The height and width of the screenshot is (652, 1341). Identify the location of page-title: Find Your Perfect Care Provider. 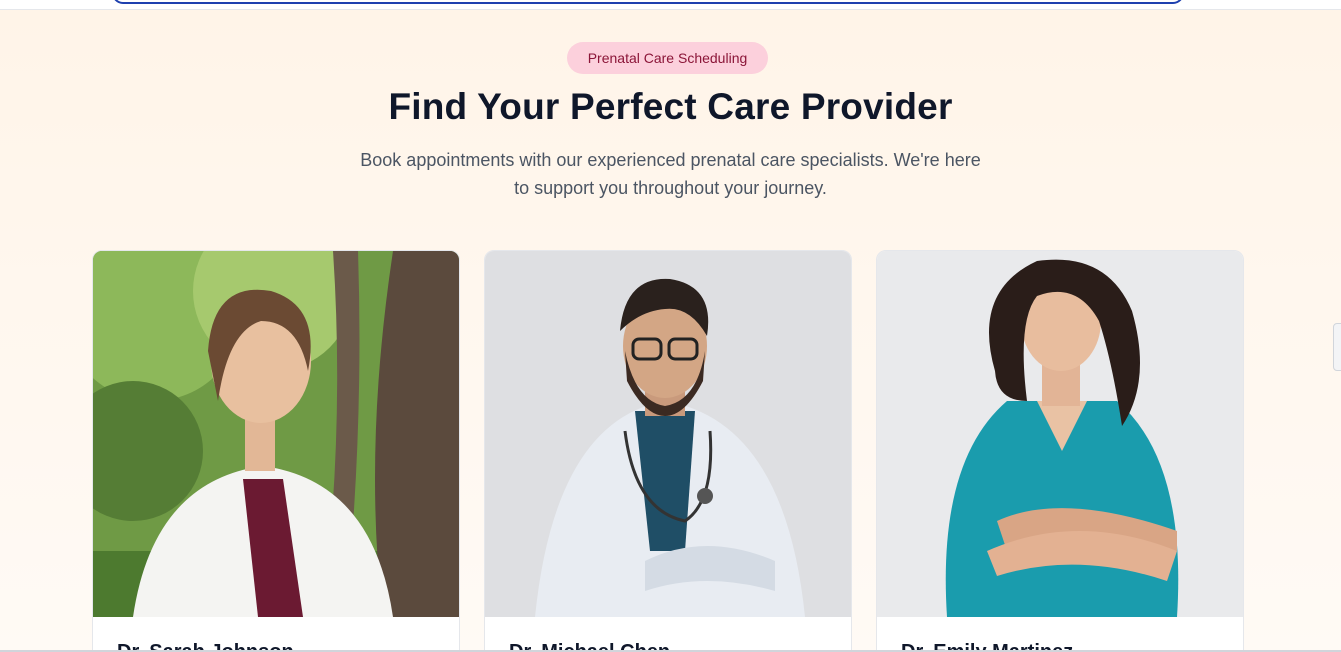
(670, 106).